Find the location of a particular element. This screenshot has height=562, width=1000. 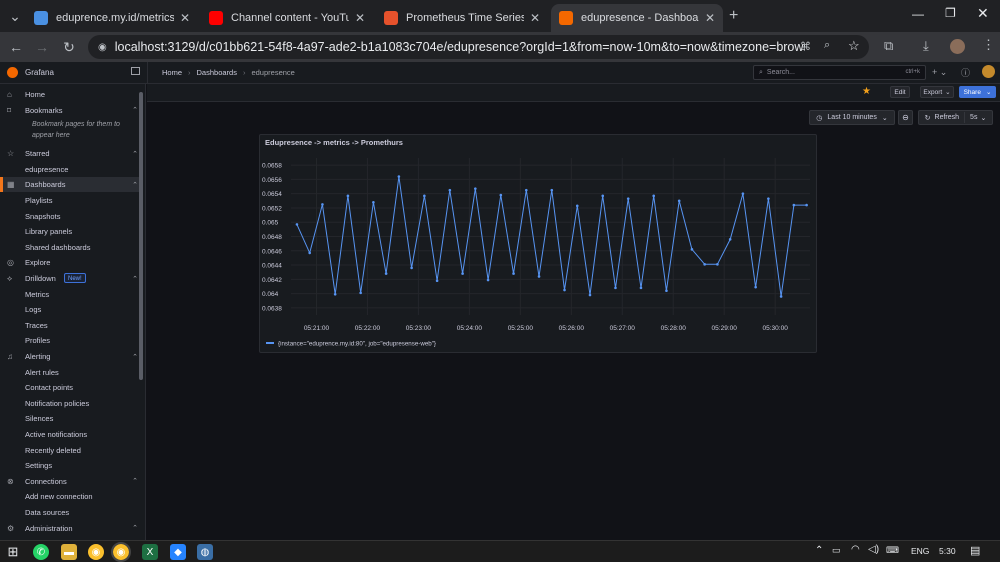

search-icon: ⌕ is located at coordinates (761, 72).